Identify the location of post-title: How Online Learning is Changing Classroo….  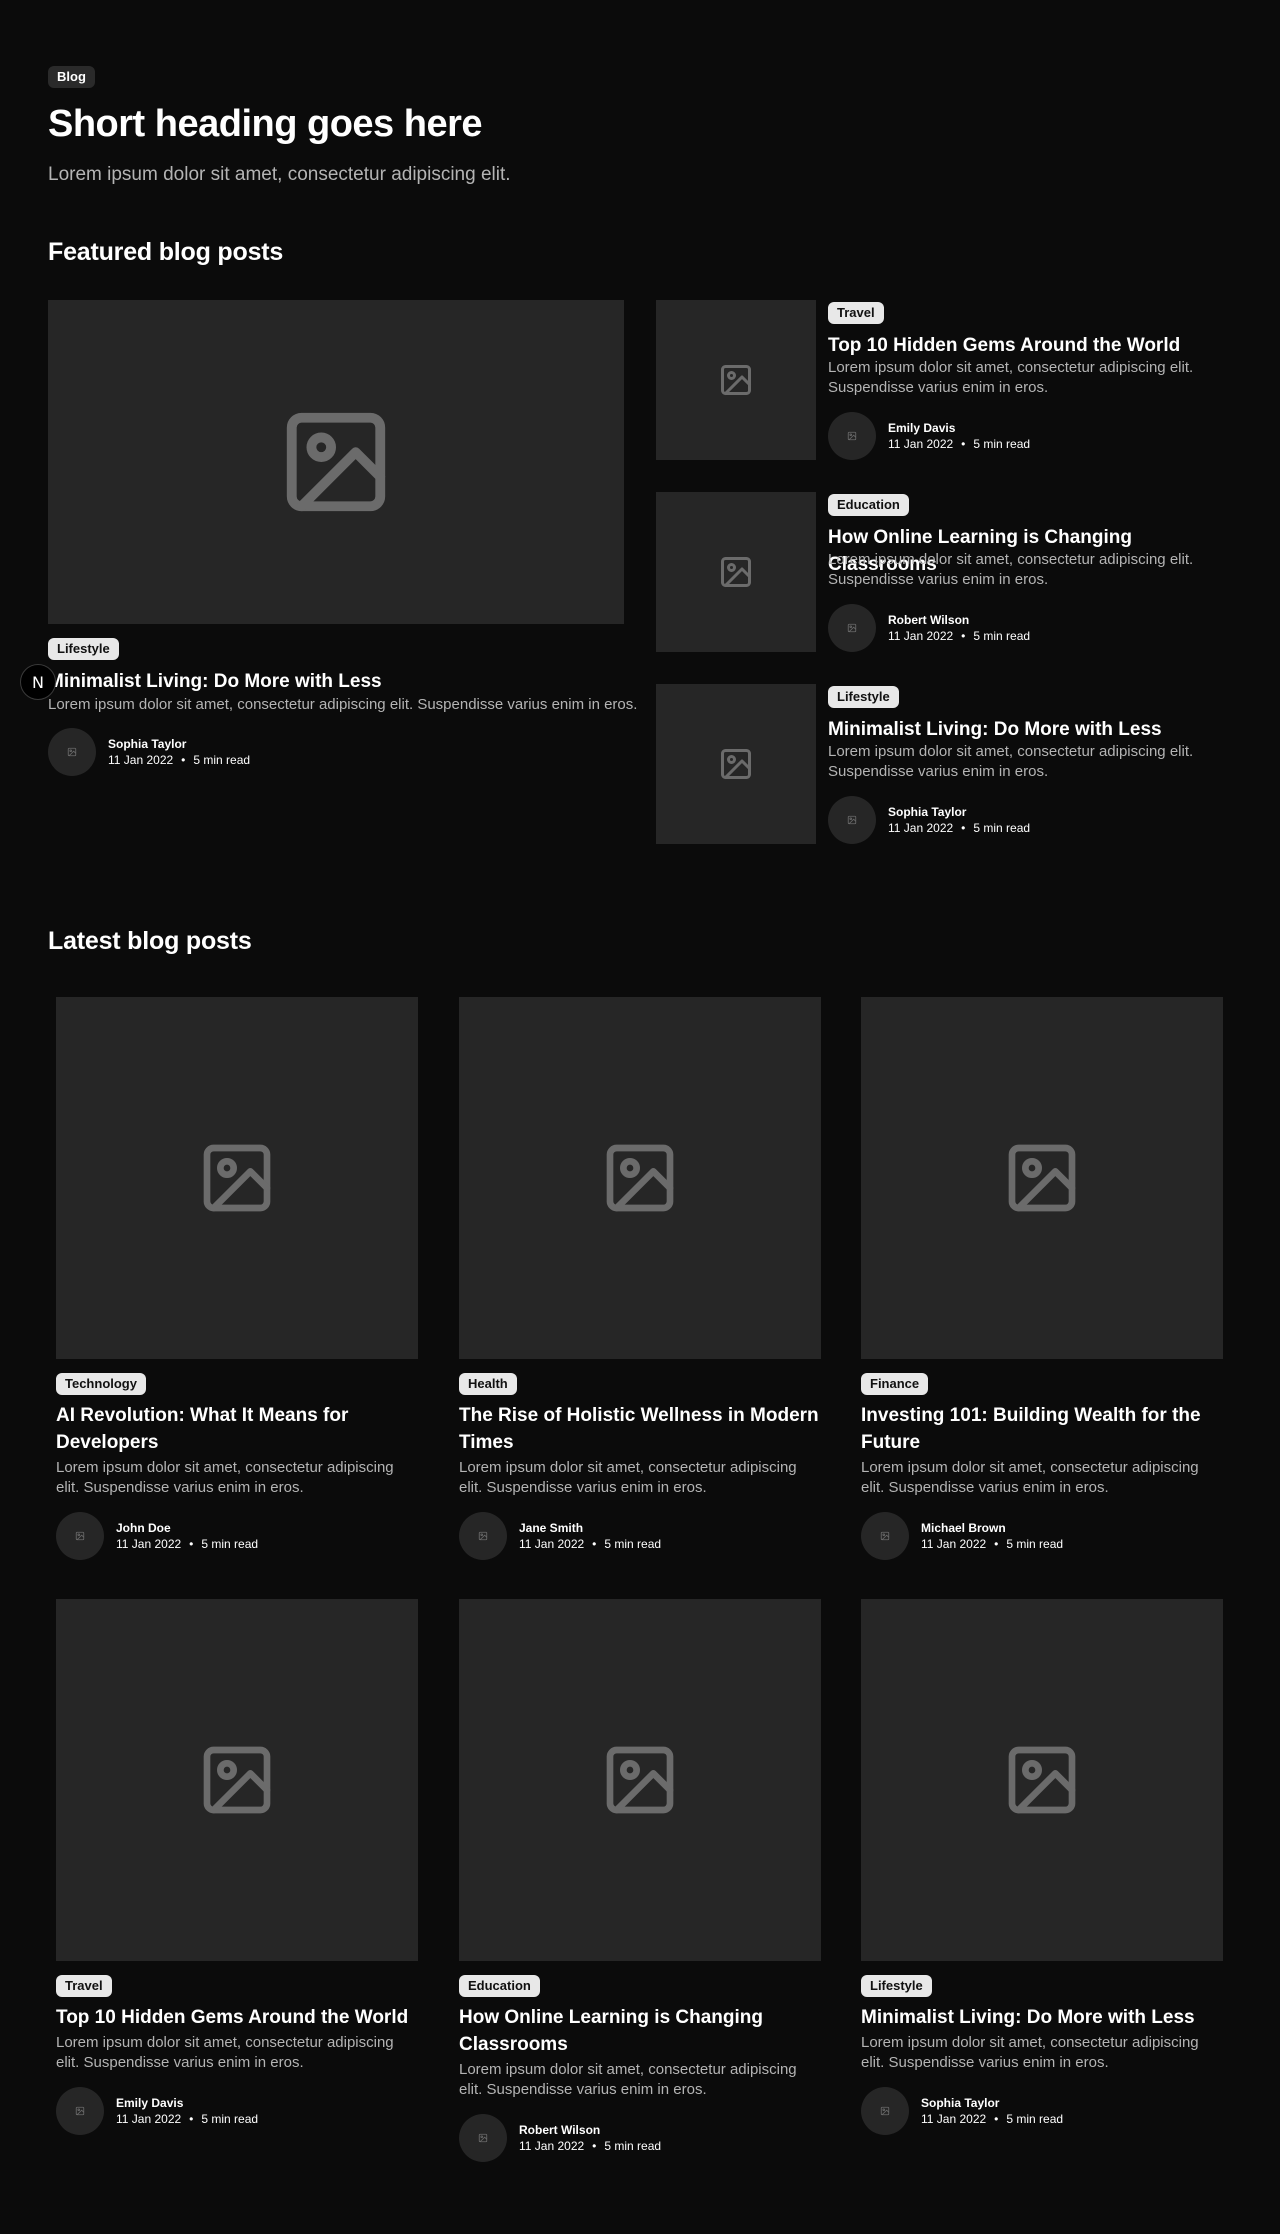
(640, 2031).